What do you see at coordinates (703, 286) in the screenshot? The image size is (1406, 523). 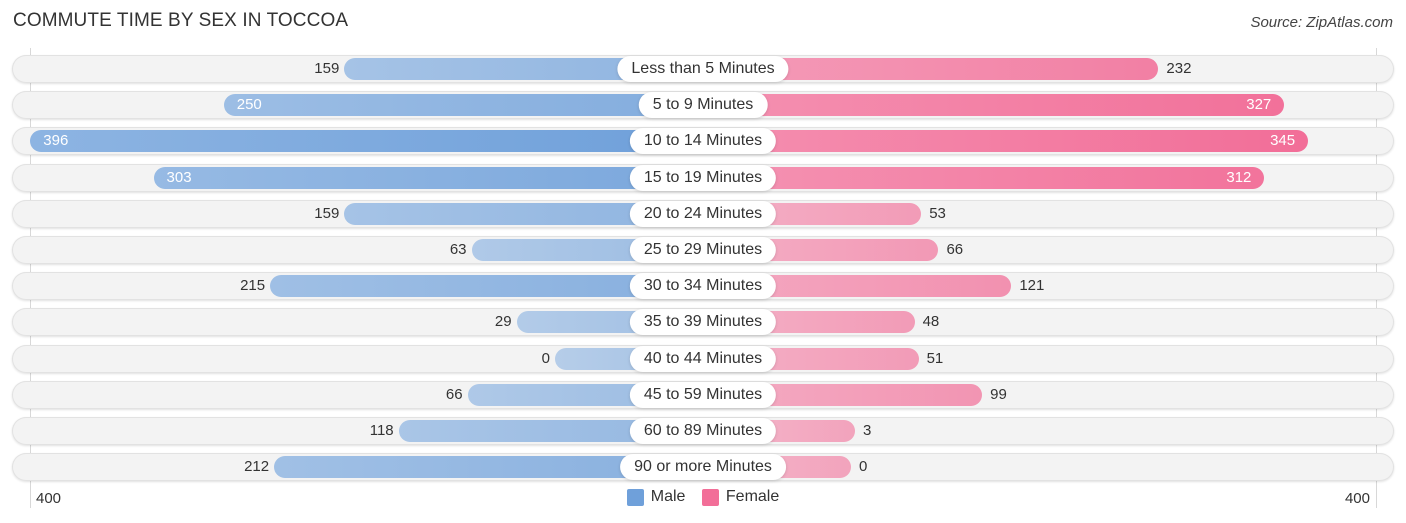 I see `category-label: 30 to 34 Minutes` at bounding box center [703, 286].